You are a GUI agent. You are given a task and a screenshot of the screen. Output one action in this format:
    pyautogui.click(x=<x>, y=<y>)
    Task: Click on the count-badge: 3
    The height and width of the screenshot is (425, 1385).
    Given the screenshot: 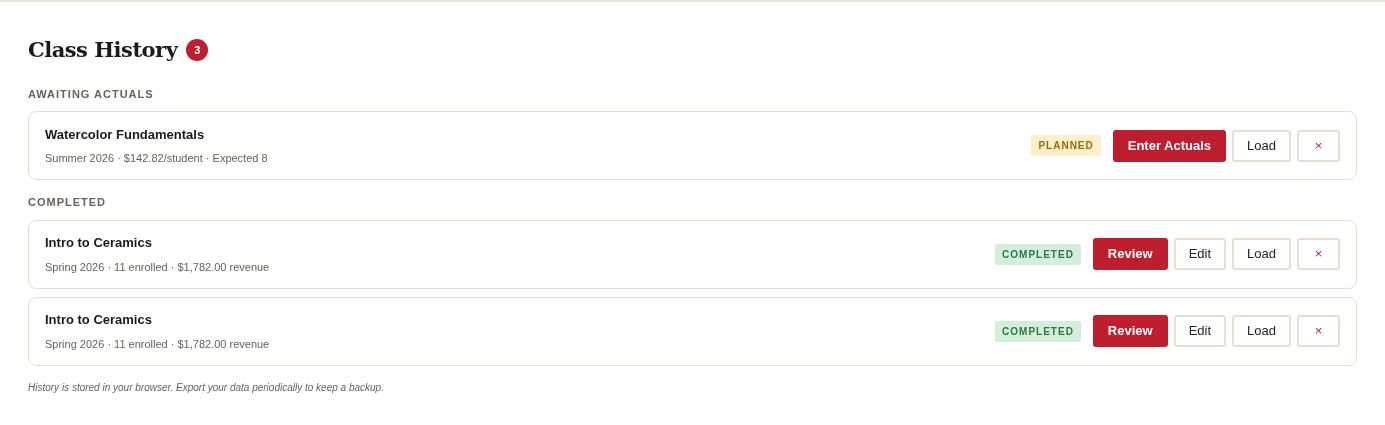 What is the action you would take?
    pyautogui.click(x=197, y=49)
    